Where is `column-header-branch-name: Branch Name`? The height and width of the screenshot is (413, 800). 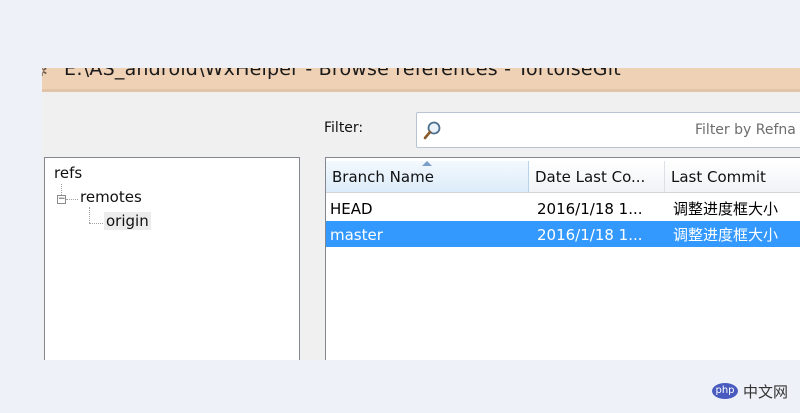
column-header-branch-name: Branch Name is located at coordinates (427, 176).